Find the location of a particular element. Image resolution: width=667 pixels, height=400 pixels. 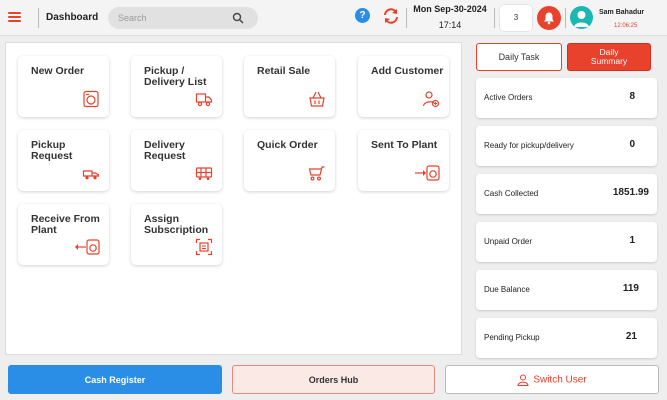

stat-label: Due Balance is located at coordinates (507, 289).